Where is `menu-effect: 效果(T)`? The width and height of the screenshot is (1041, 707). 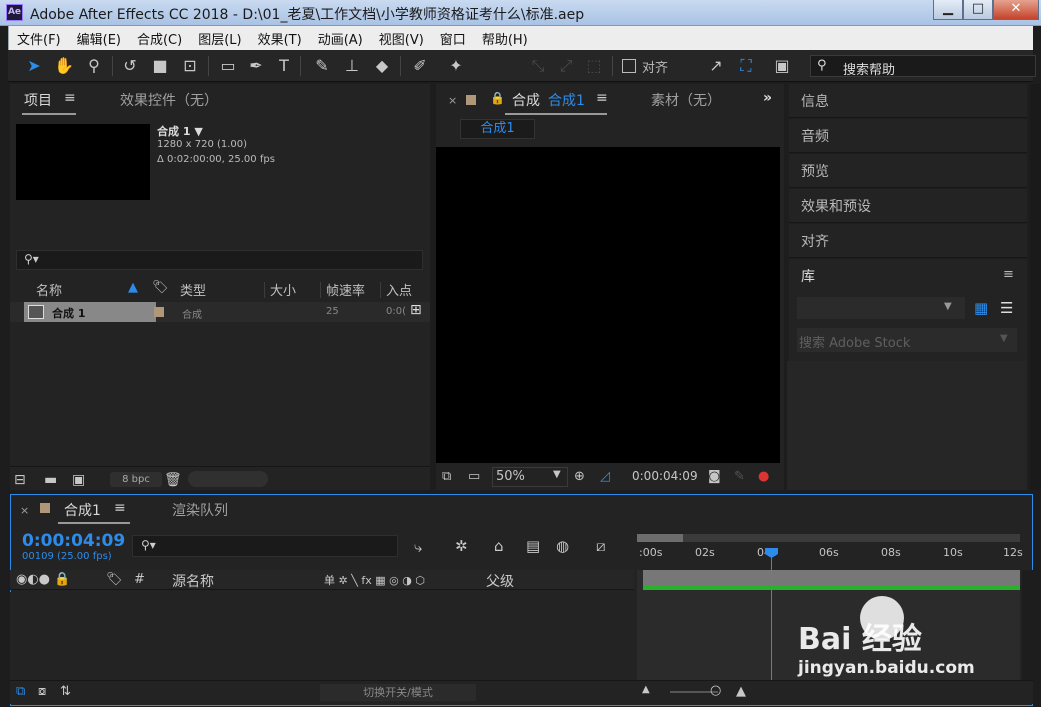
menu-effect: 效果(T) is located at coordinates (280, 38).